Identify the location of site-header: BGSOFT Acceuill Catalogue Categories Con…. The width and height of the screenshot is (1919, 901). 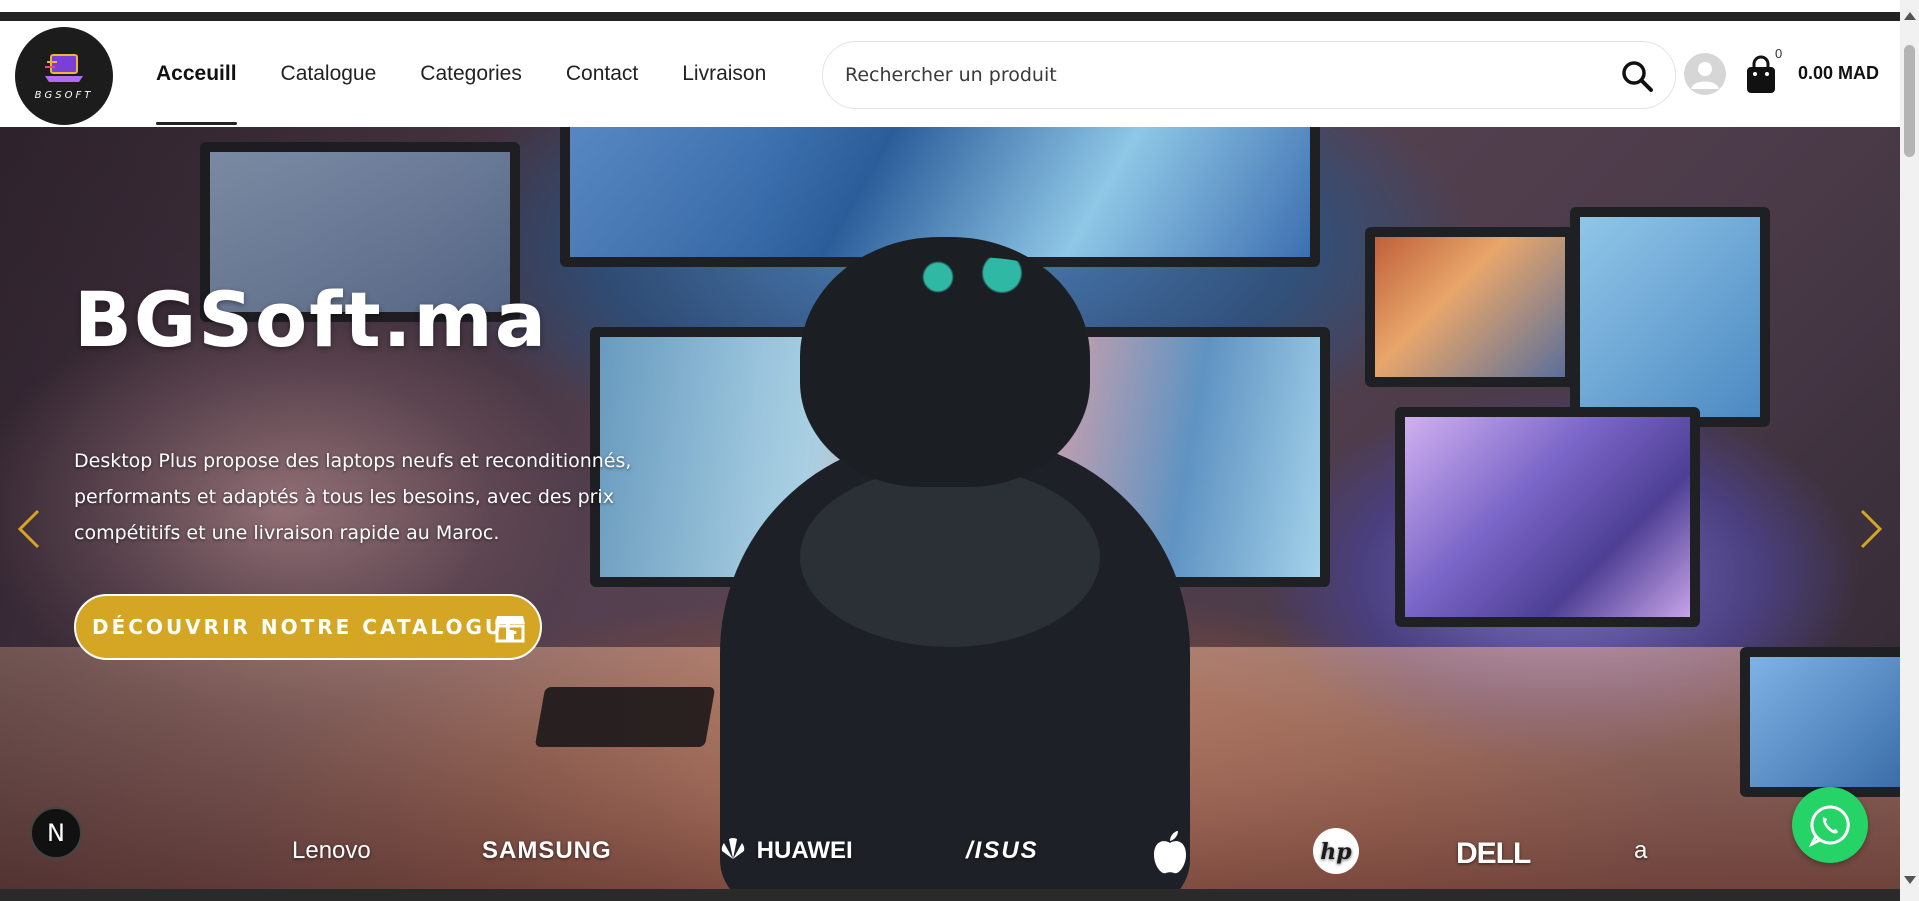
(950, 74).